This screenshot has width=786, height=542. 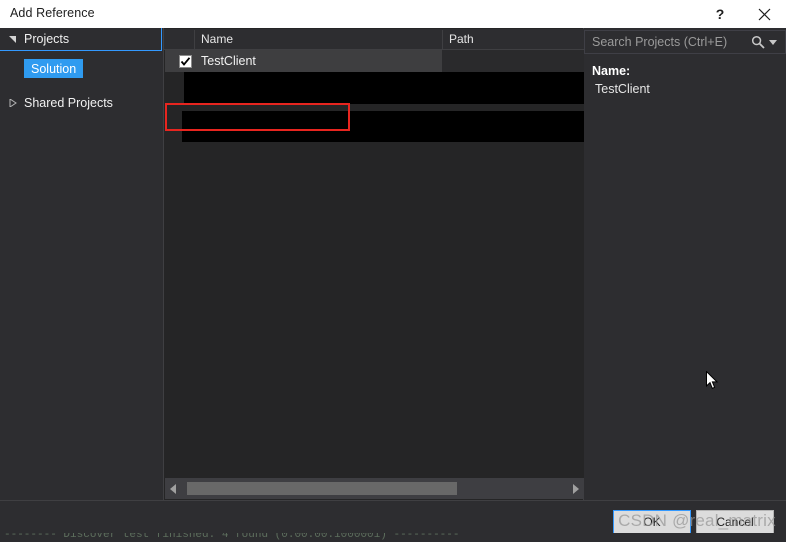 I want to click on search-input: Search Projects (Ctrl+E), so click(x=671, y=42).